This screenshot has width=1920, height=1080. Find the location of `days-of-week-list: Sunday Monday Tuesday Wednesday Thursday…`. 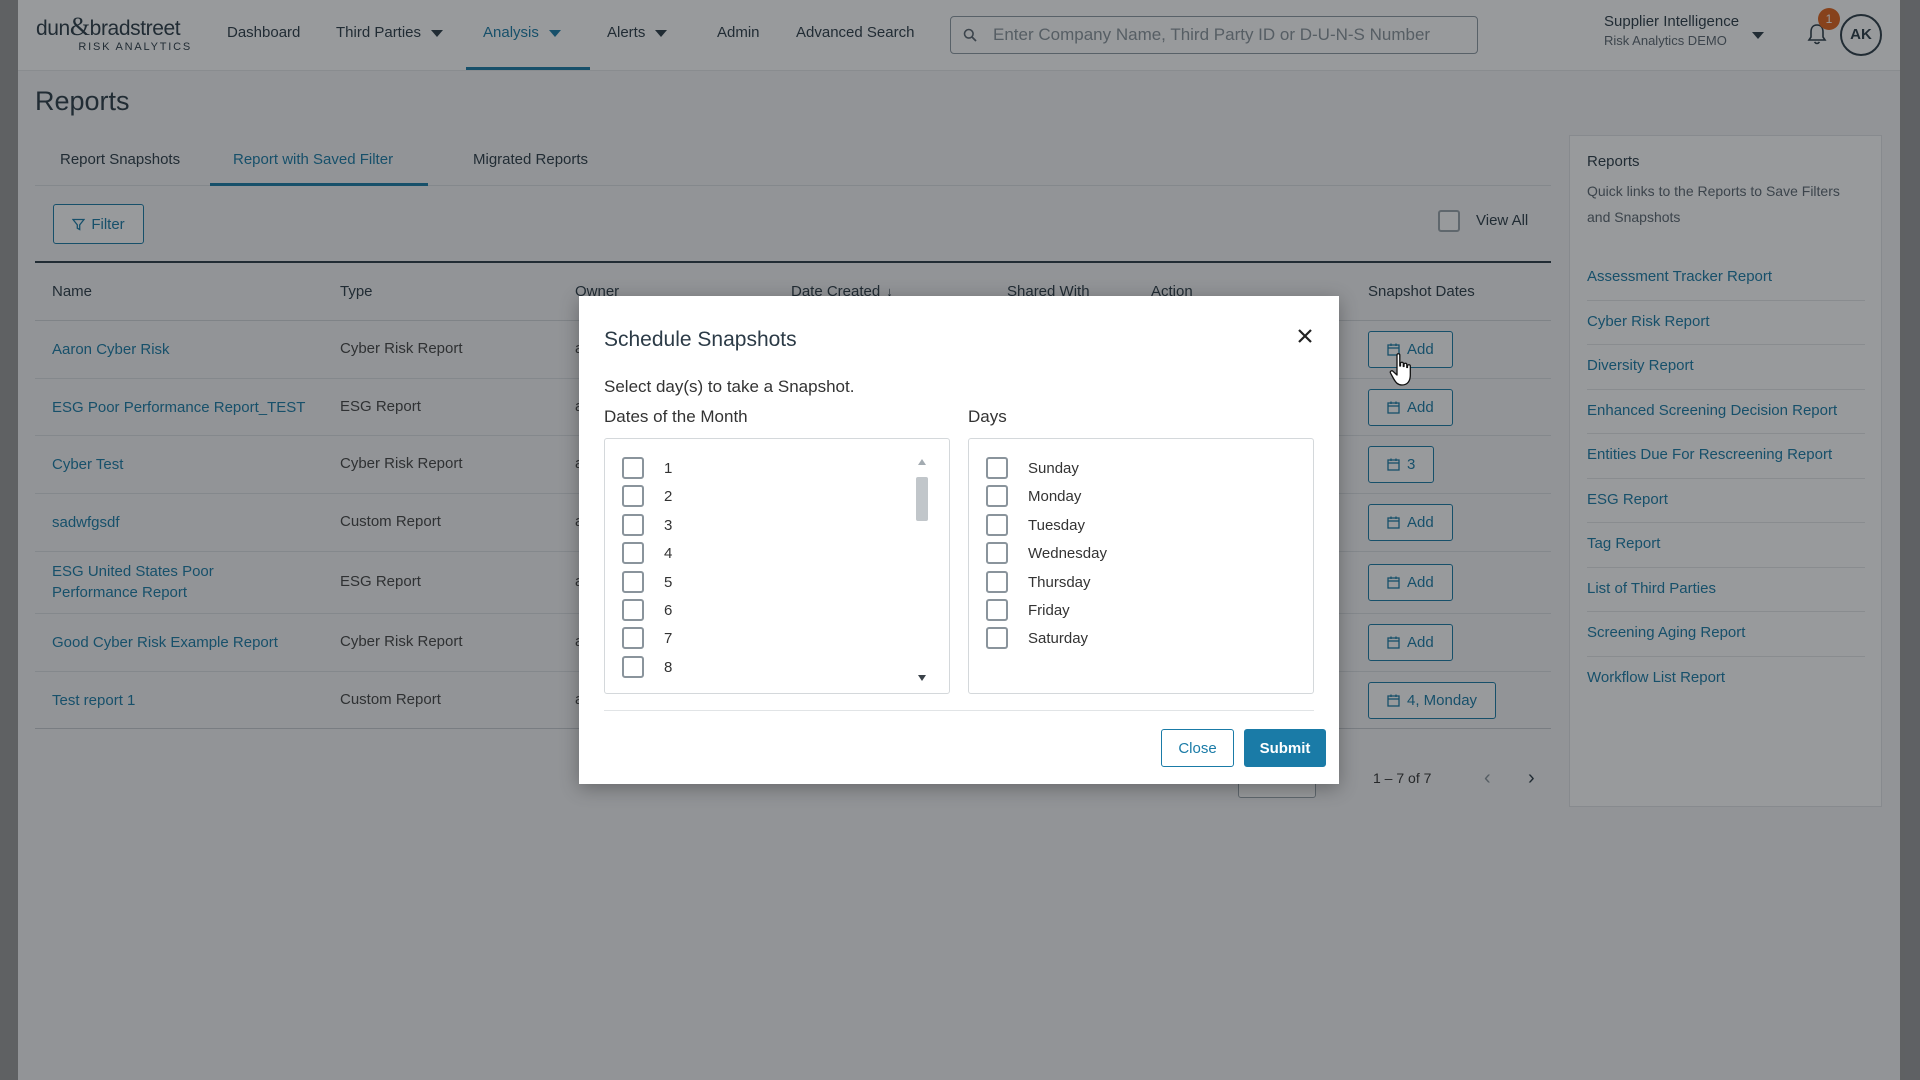

days-of-week-list: Sunday Monday Tuesday Wednesday Thursday… is located at coordinates (1141, 566).